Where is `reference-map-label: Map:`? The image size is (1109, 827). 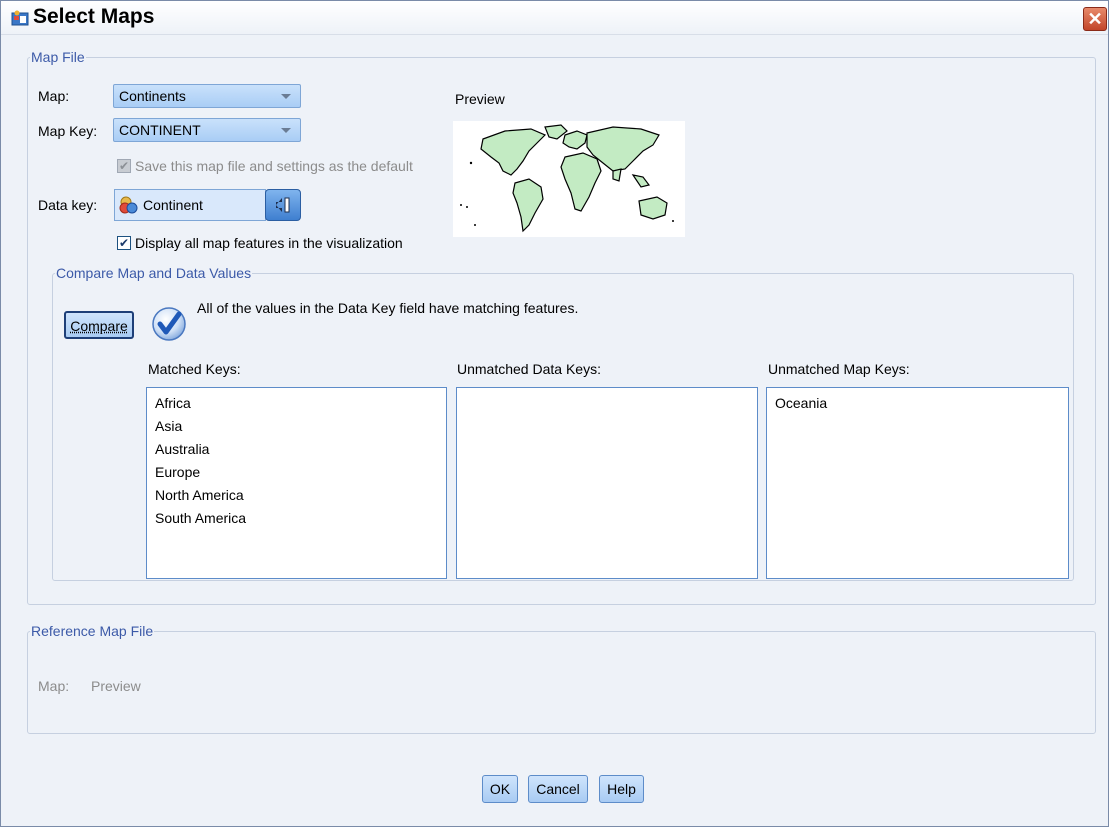 reference-map-label: Map: is located at coordinates (54, 686).